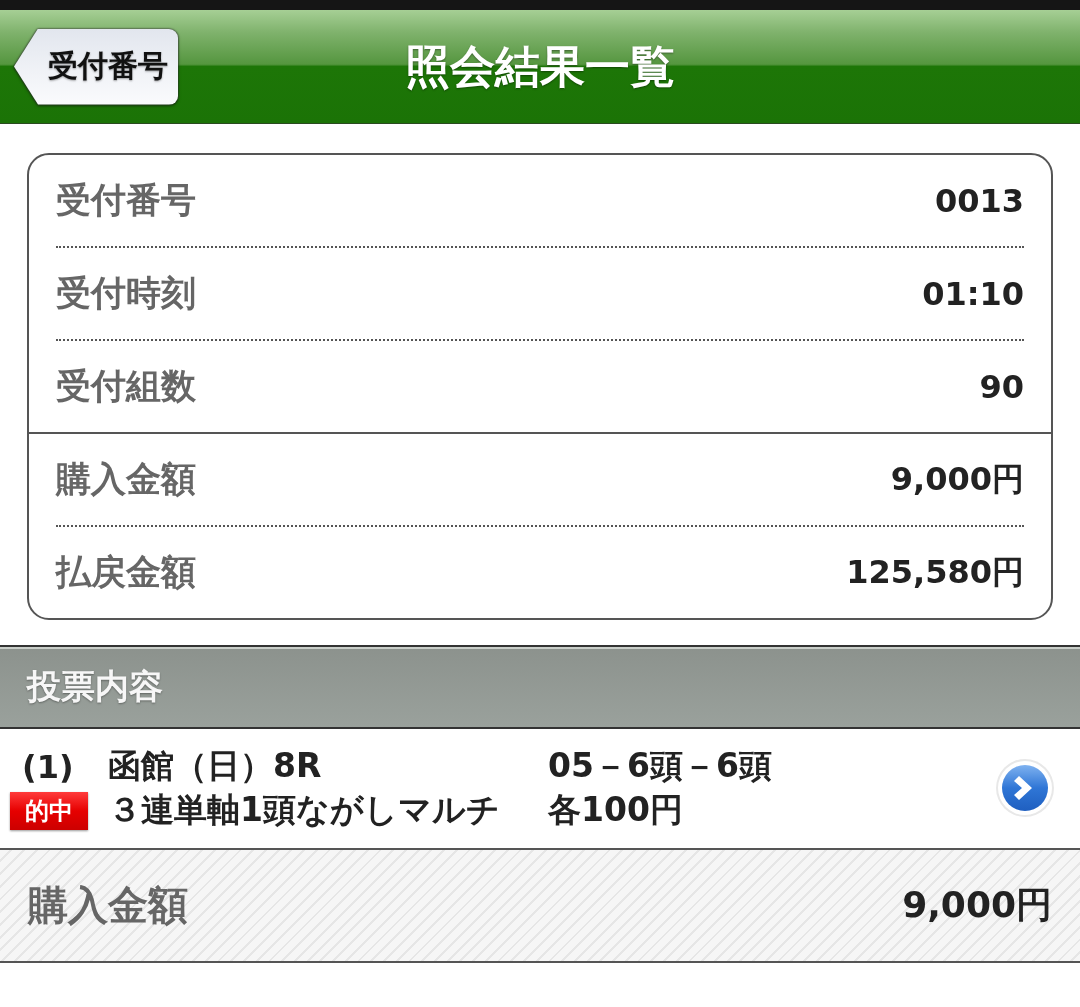  What do you see at coordinates (1025, 788) in the screenshot?
I see `chevron-right-icon` at bounding box center [1025, 788].